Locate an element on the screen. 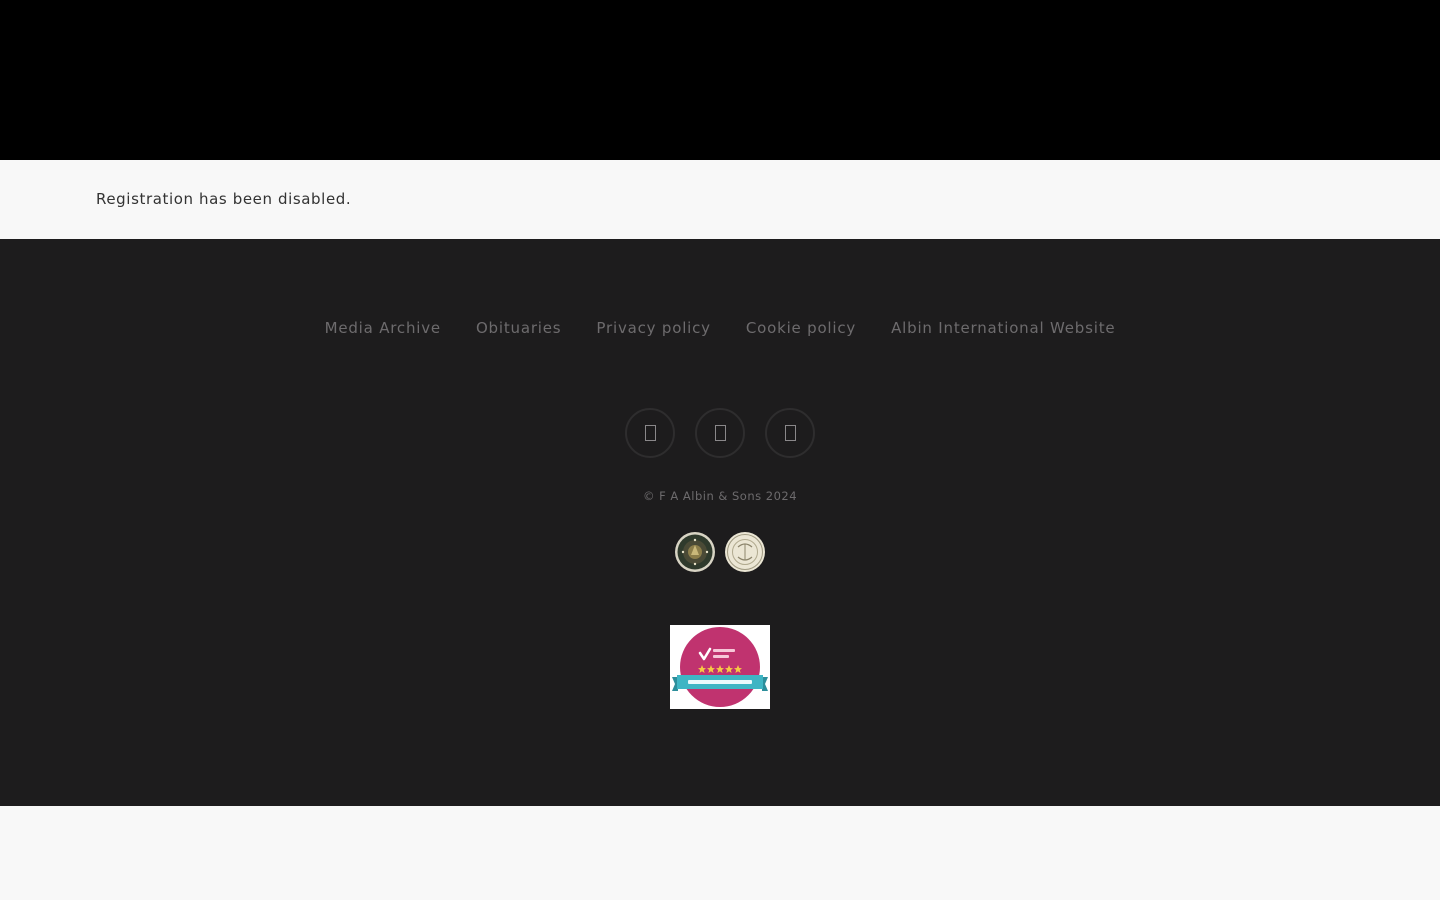 Image resolution: width=1440 pixels, height=900 pixels. instagram-button is located at coordinates (790, 433).